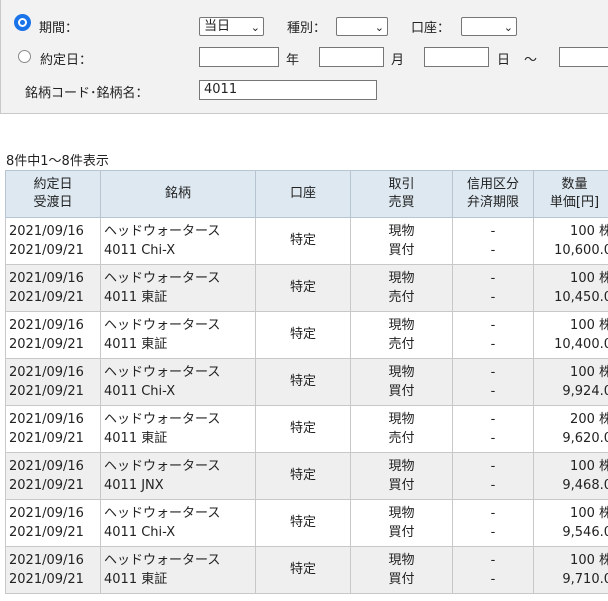  What do you see at coordinates (585, 532) in the screenshot?
I see `cell-qty-price-price: 9,546.0` at bounding box center [585, 532].